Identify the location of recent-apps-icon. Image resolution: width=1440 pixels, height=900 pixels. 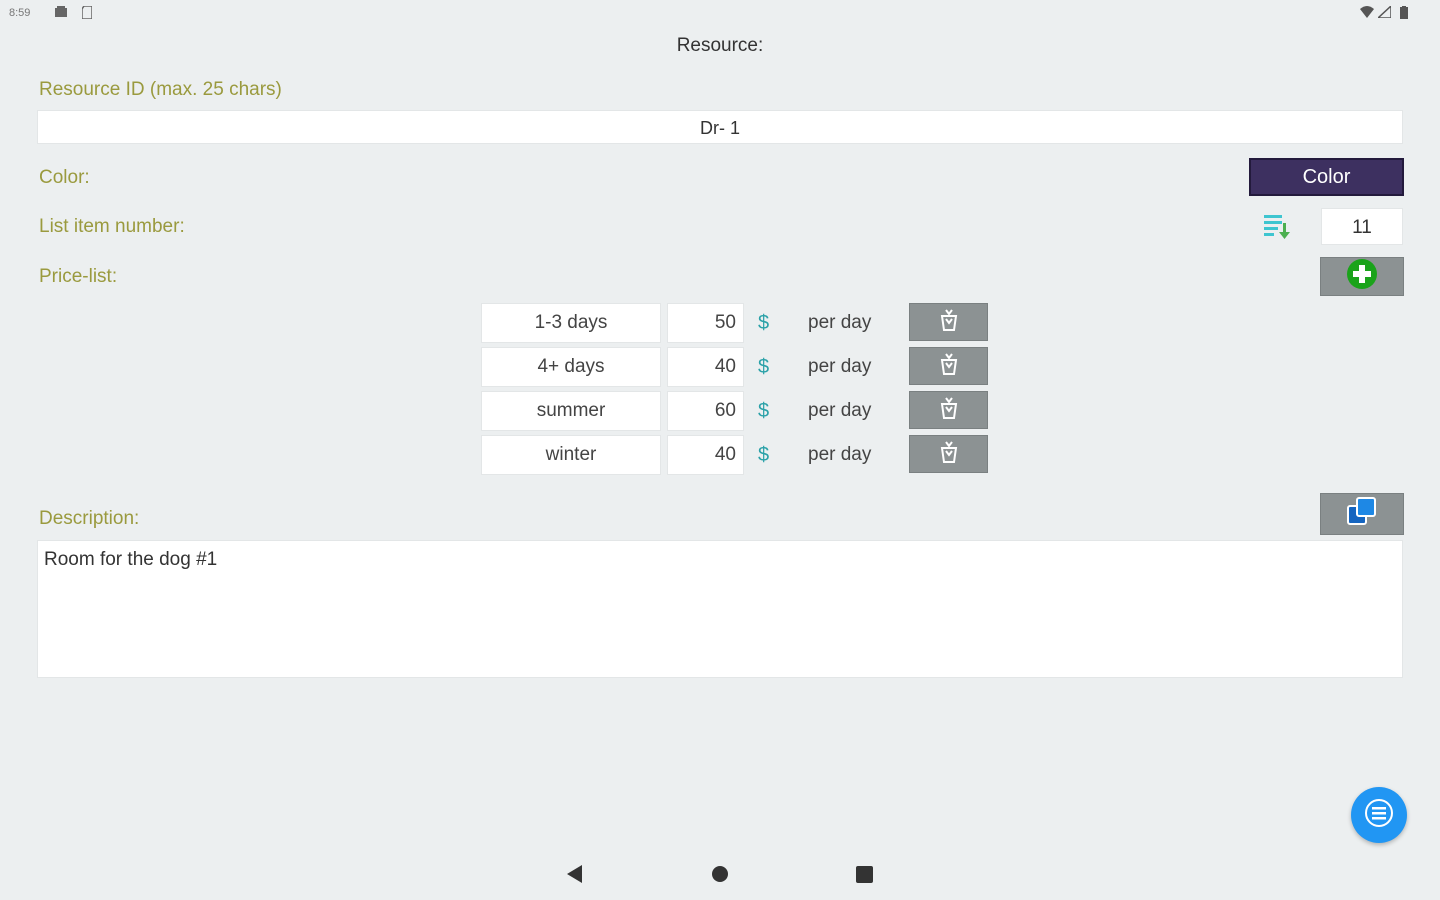
(864, 874).